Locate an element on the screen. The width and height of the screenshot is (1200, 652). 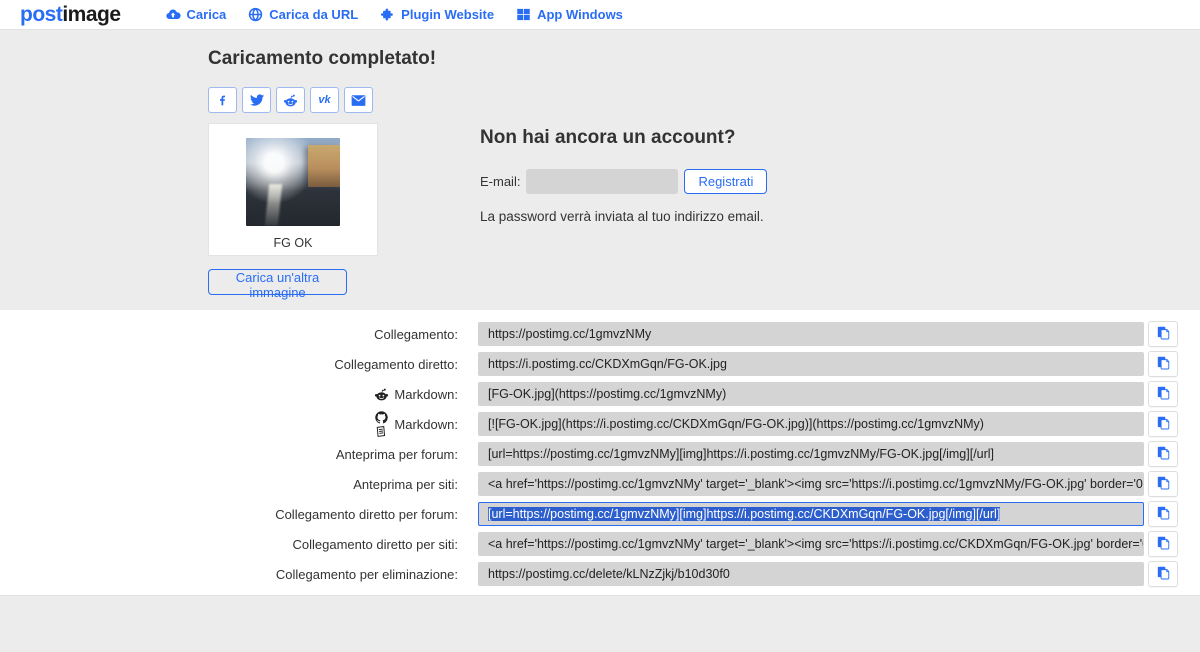
vk-icon: vk is located at coordinates (324, 100).